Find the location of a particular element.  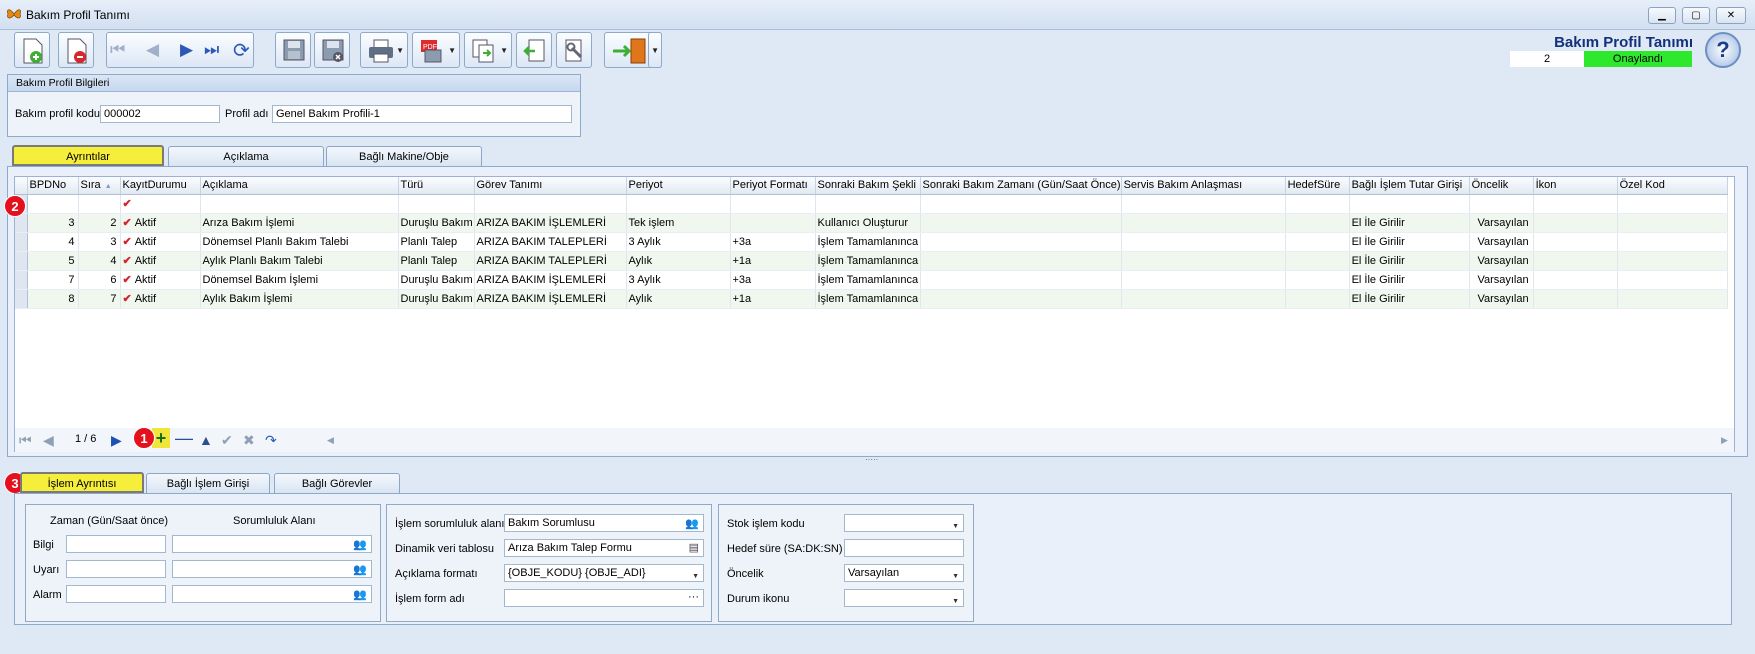

table-cell: Duruşlu Bakım is located at coordinates (436, 299).